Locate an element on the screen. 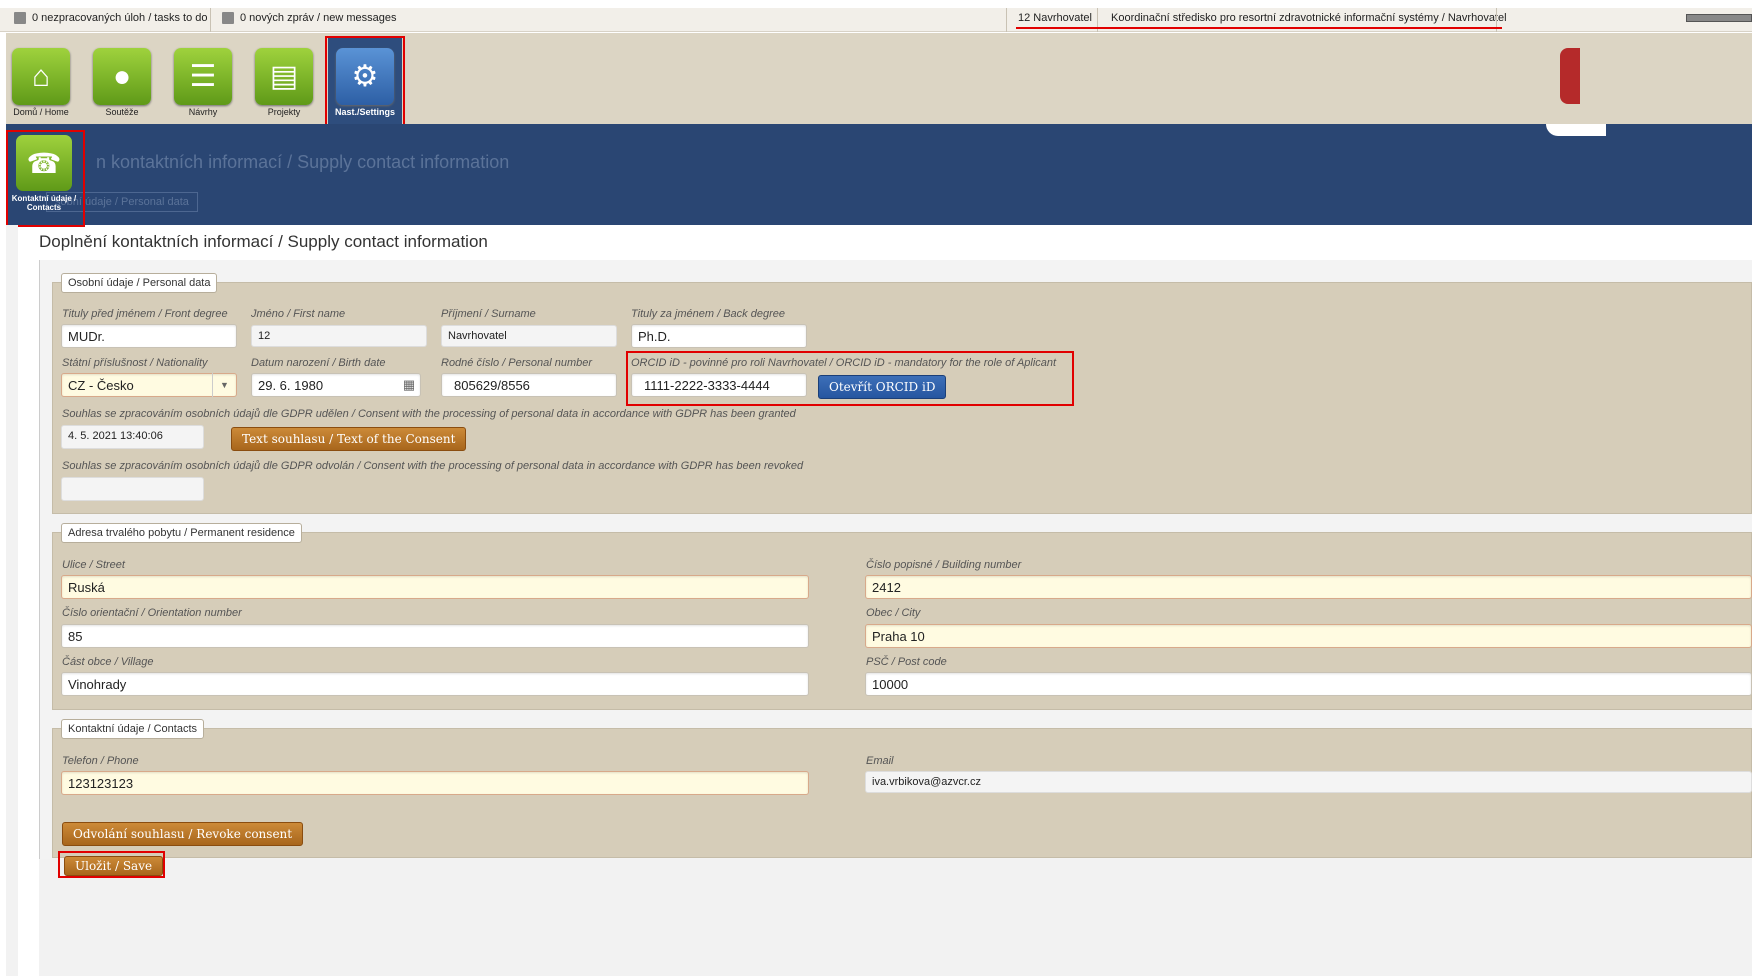 The width and height of the screenshot is (1752, 976). first-name-field: 12 is located at coordinates (339, 336).